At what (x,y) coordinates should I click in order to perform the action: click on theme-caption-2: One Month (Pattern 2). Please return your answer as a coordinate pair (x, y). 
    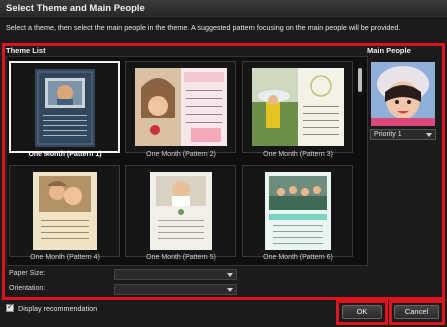
    Looking at the image, I should click on (181, 154).